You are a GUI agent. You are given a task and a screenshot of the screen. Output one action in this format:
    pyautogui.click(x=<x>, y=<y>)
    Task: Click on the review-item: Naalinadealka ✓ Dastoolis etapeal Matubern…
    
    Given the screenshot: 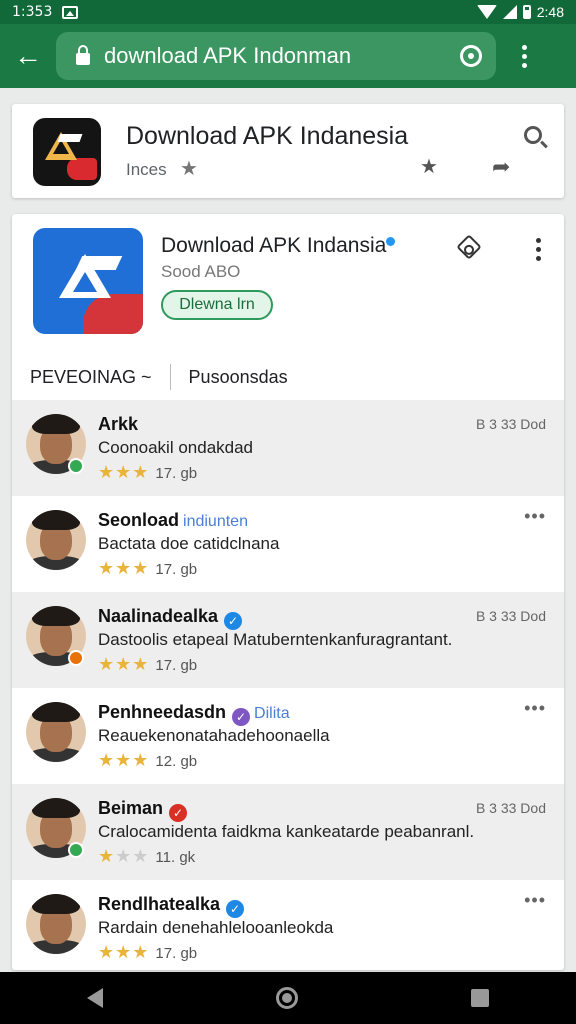 What is the action you would take?
    pyautogui.click(x=288, y=640)
    